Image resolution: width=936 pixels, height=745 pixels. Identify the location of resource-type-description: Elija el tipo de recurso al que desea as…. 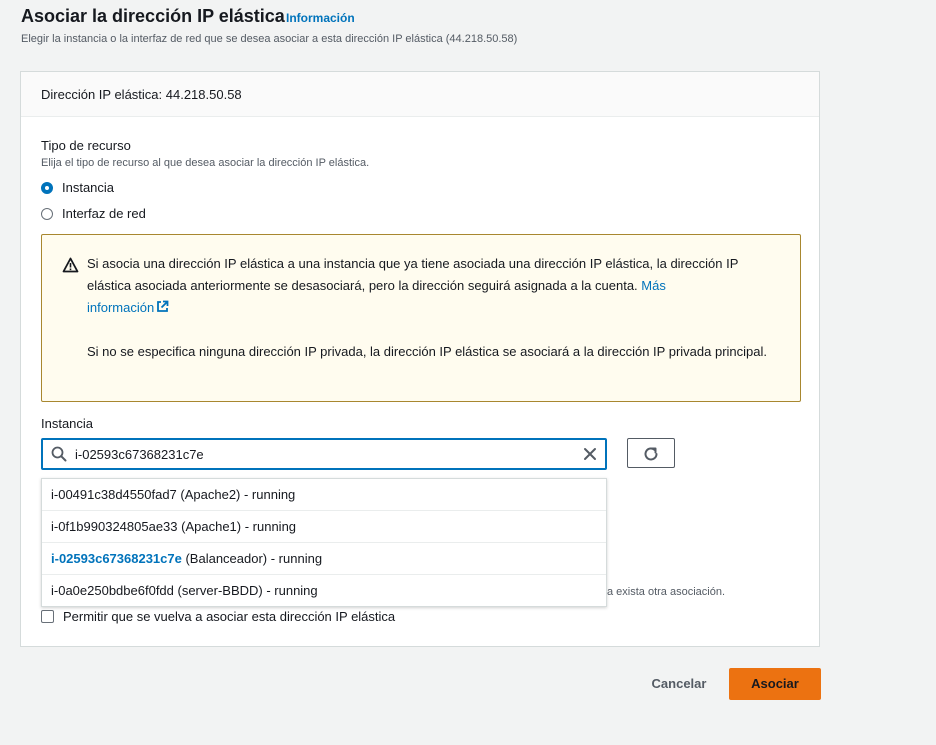
(205, 163).